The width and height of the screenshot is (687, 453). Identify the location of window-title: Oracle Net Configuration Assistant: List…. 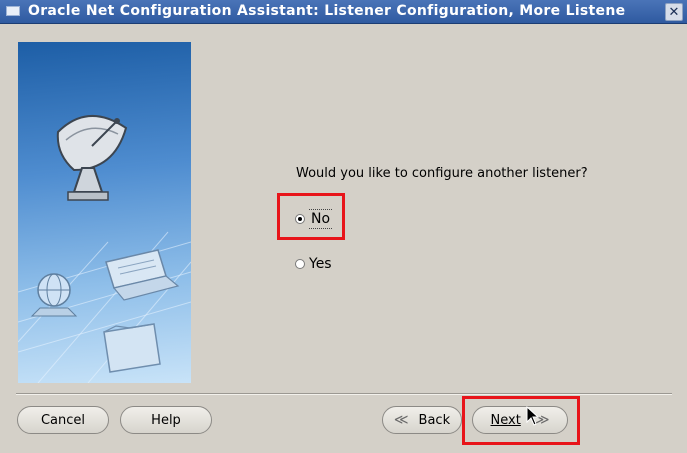
(327, 11).